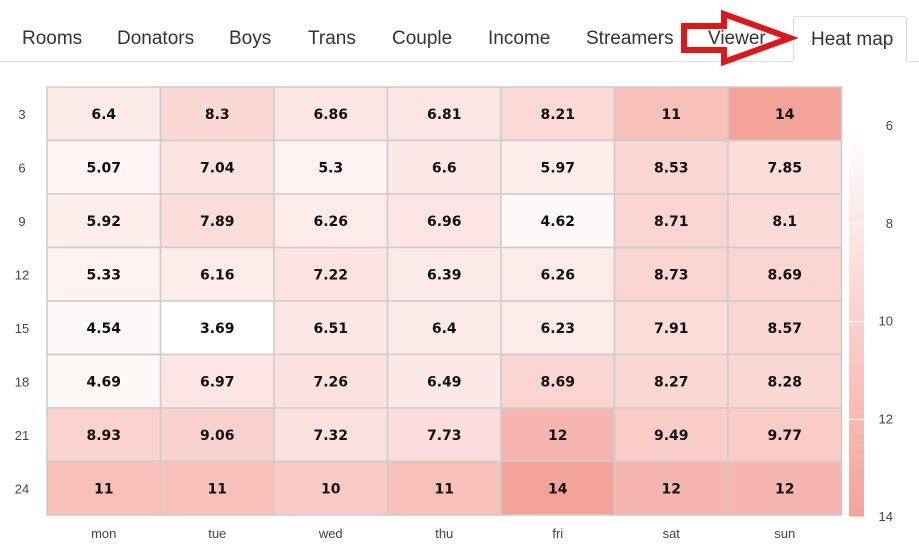 The height and width of the screenshot is (555, 919). Describe the element at coordinates (103, 222) in the screenshot. I see `cell-value-label: 5.92` at that location.